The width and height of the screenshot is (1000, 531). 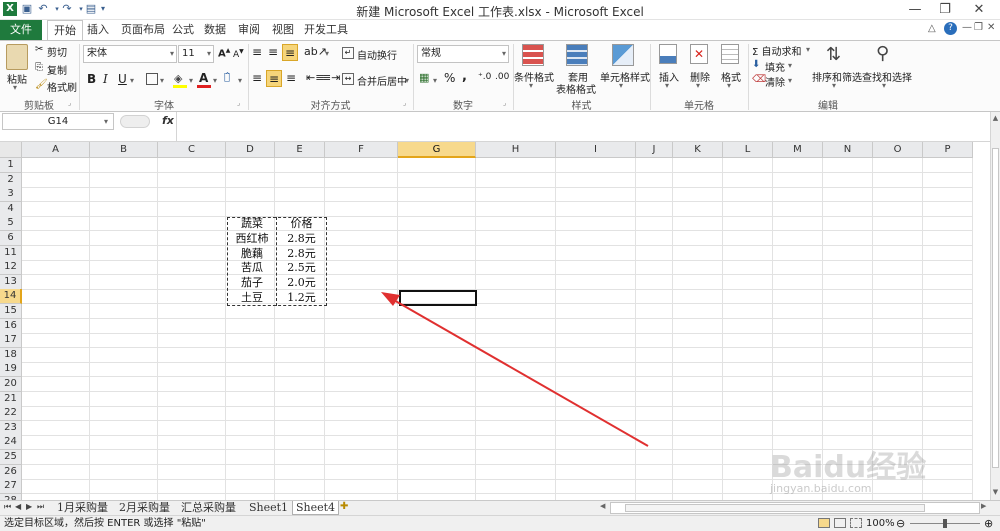 What do you see at coordinates (576, 88) in the screenshot?
I see `format-as-table-label-2: 表格格式` at bounding box center [576, 88].